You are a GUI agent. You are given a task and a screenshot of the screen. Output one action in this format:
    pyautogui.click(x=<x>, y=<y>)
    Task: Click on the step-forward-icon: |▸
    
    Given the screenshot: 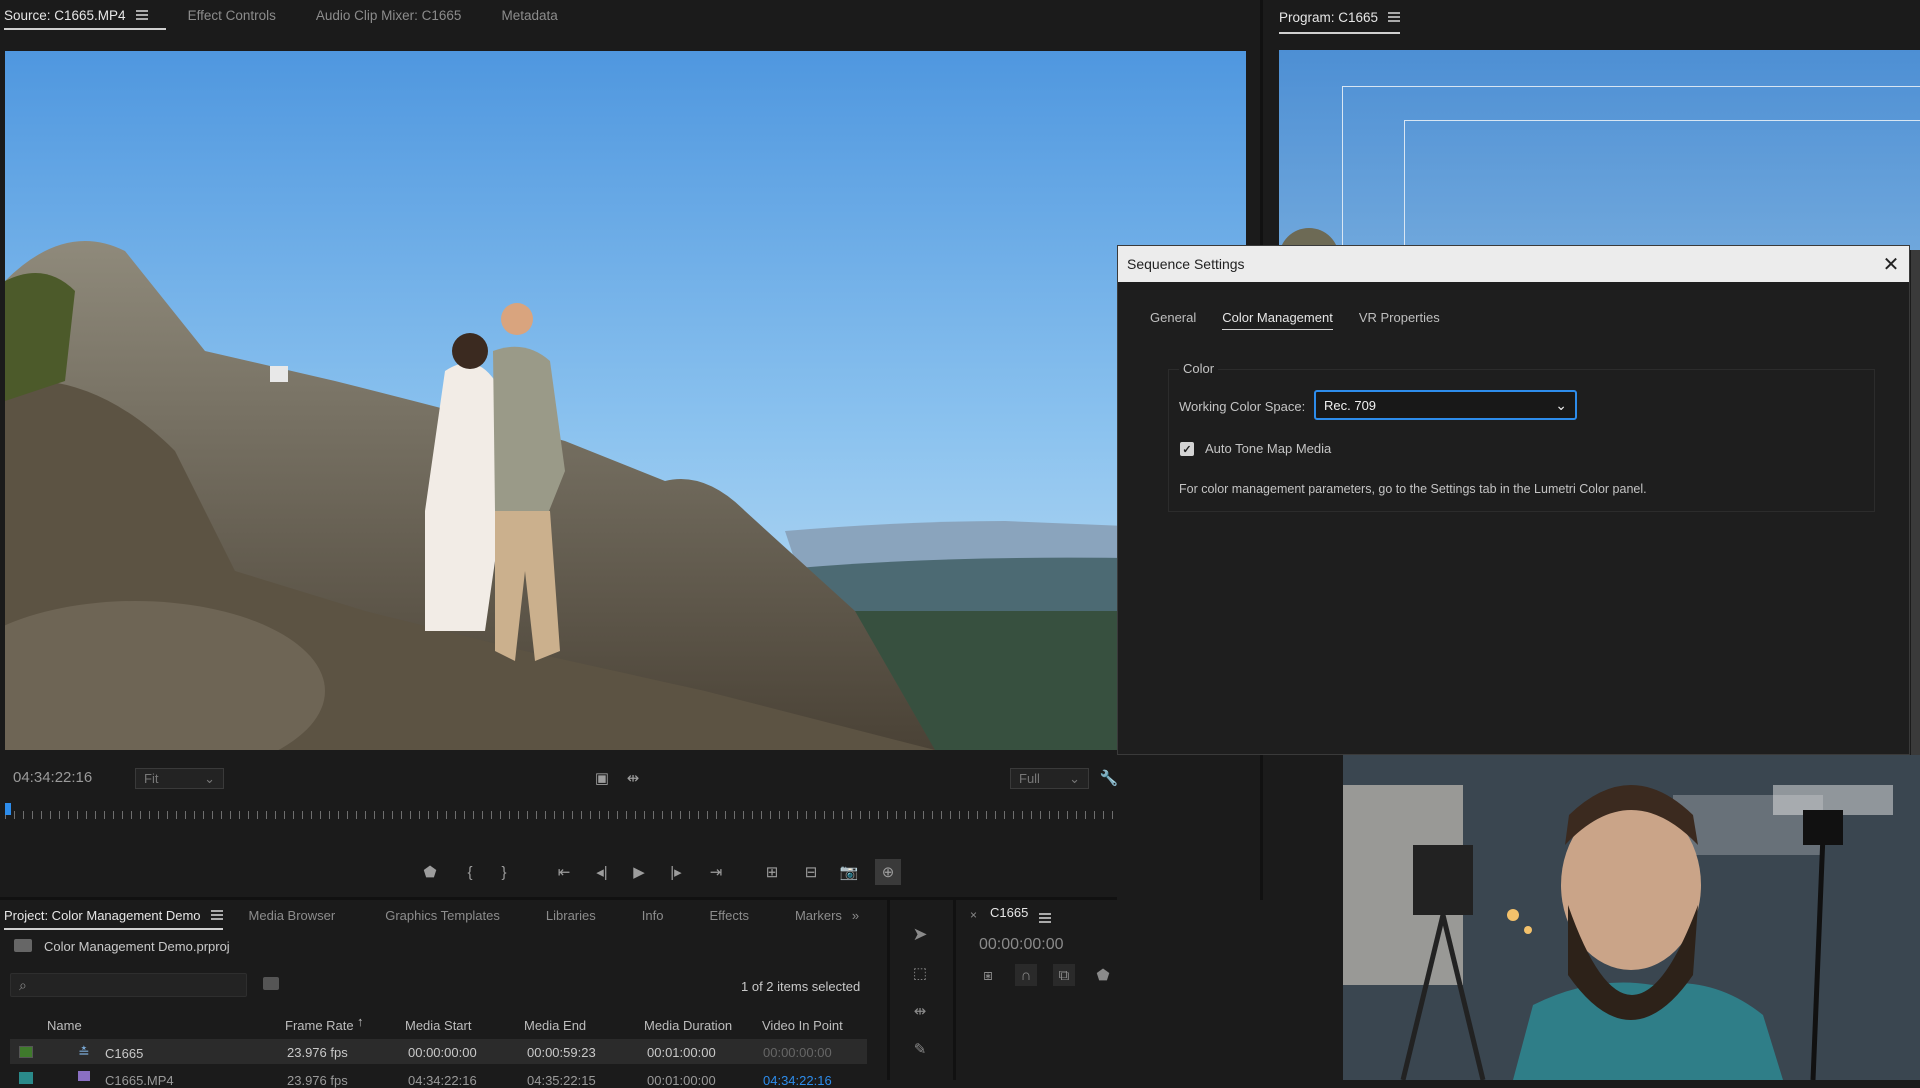 What is the action you would take?
    pyautogui.click(x=676, y=872)
    